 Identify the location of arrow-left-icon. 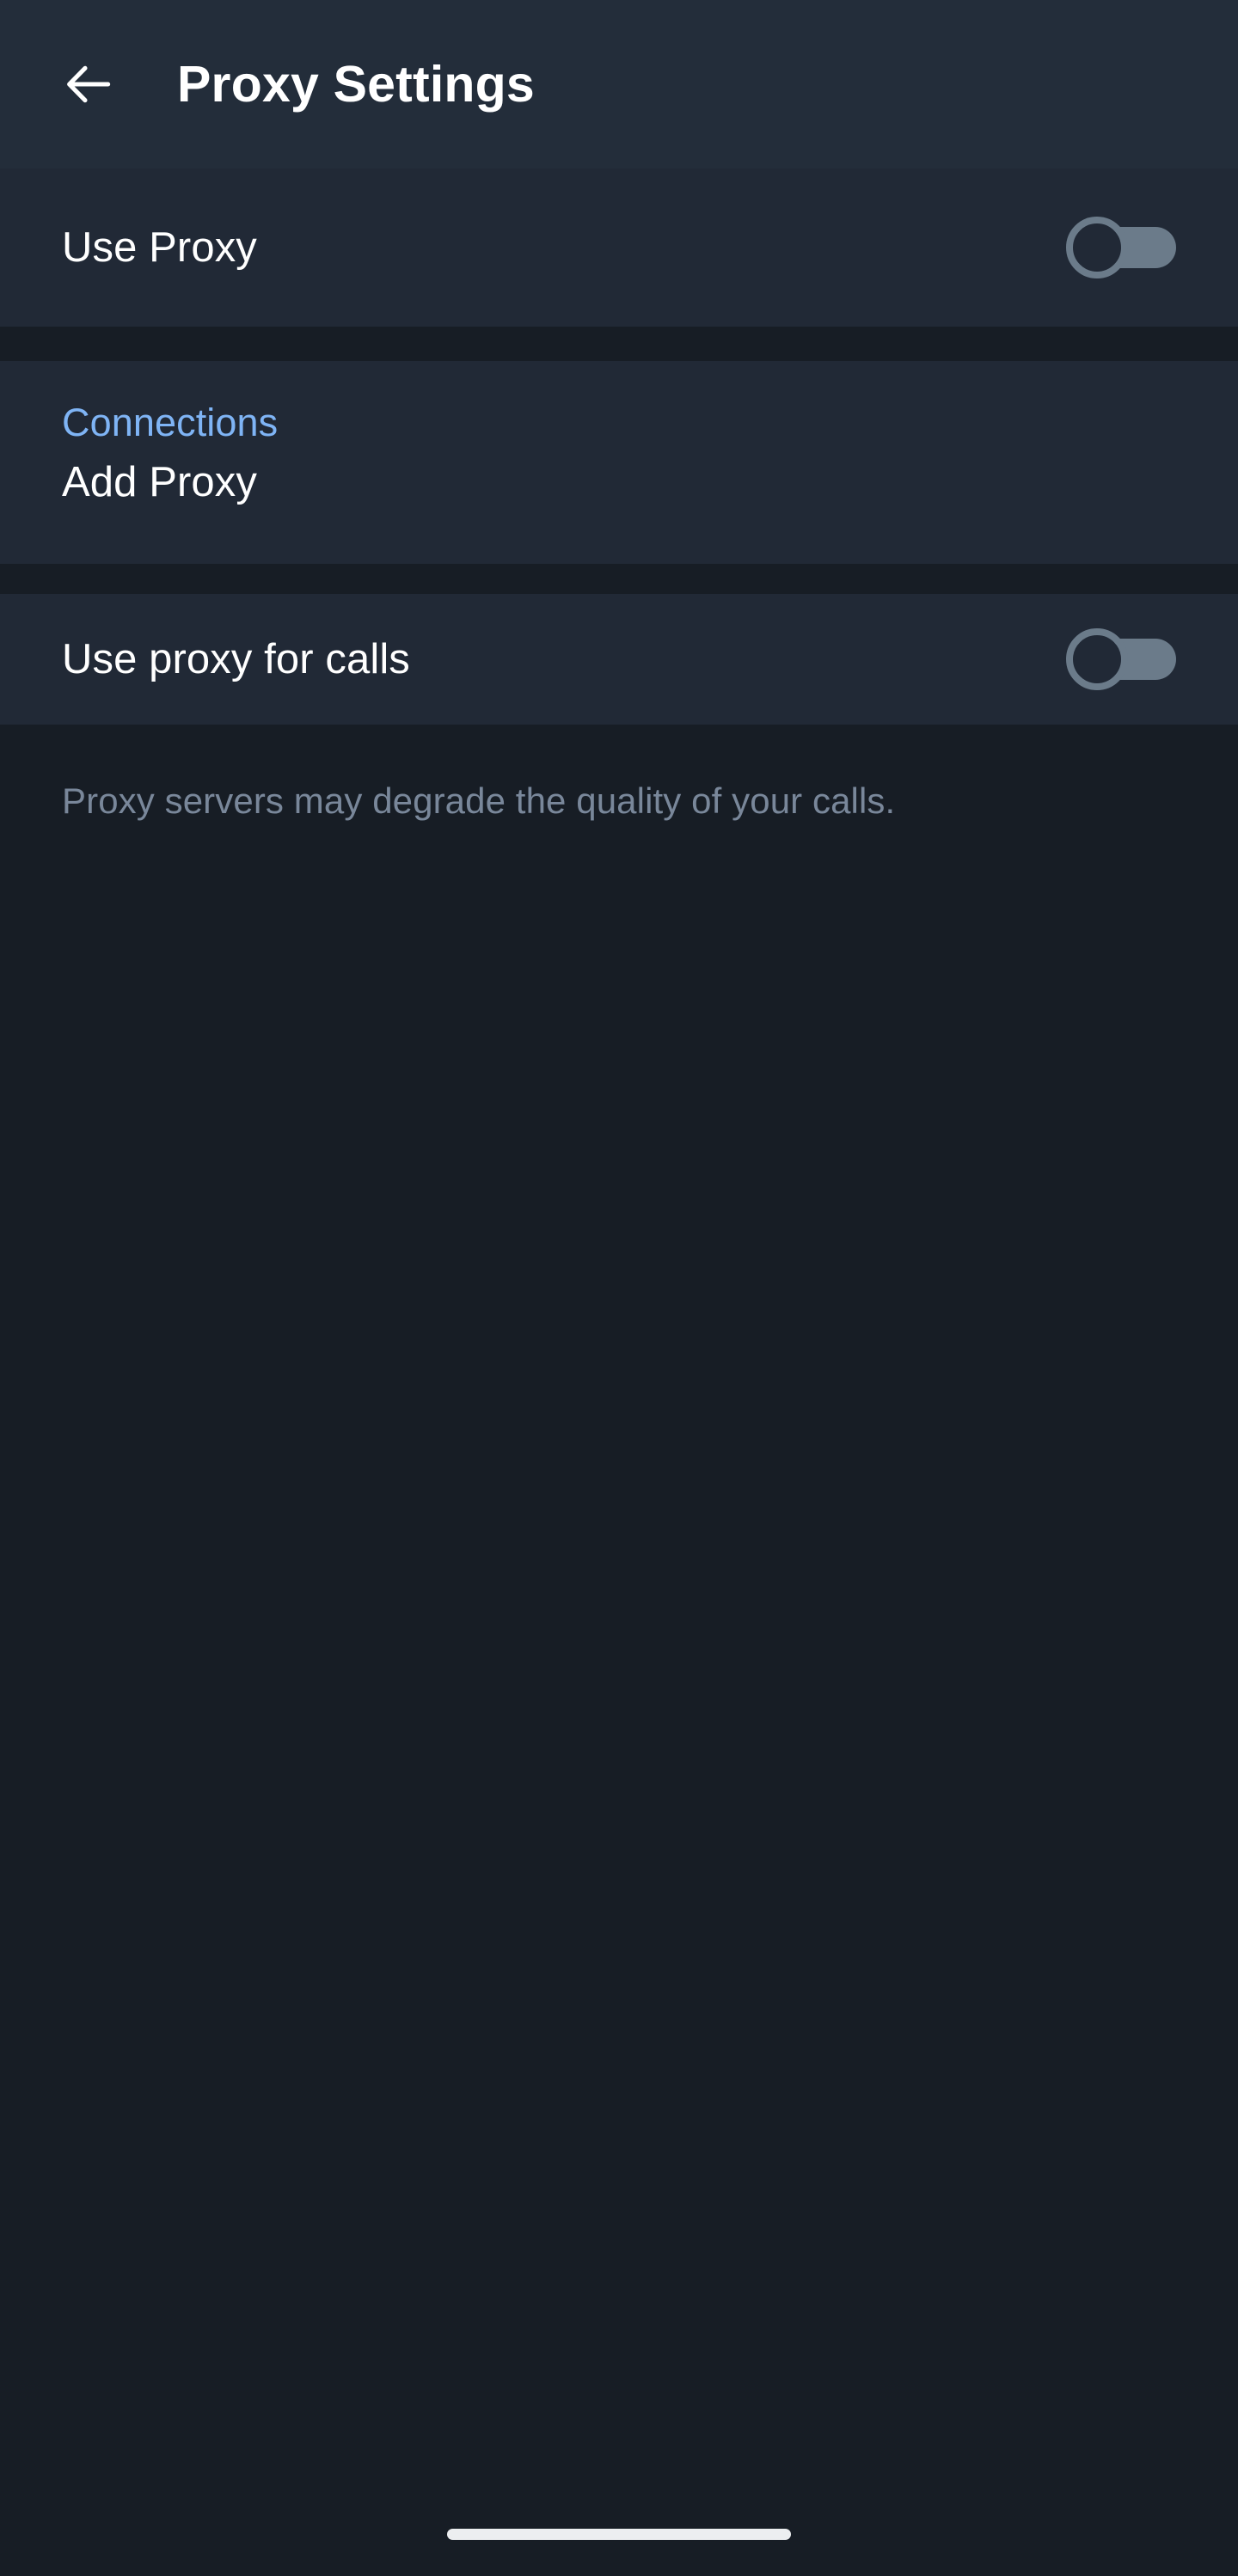
(89, 84).